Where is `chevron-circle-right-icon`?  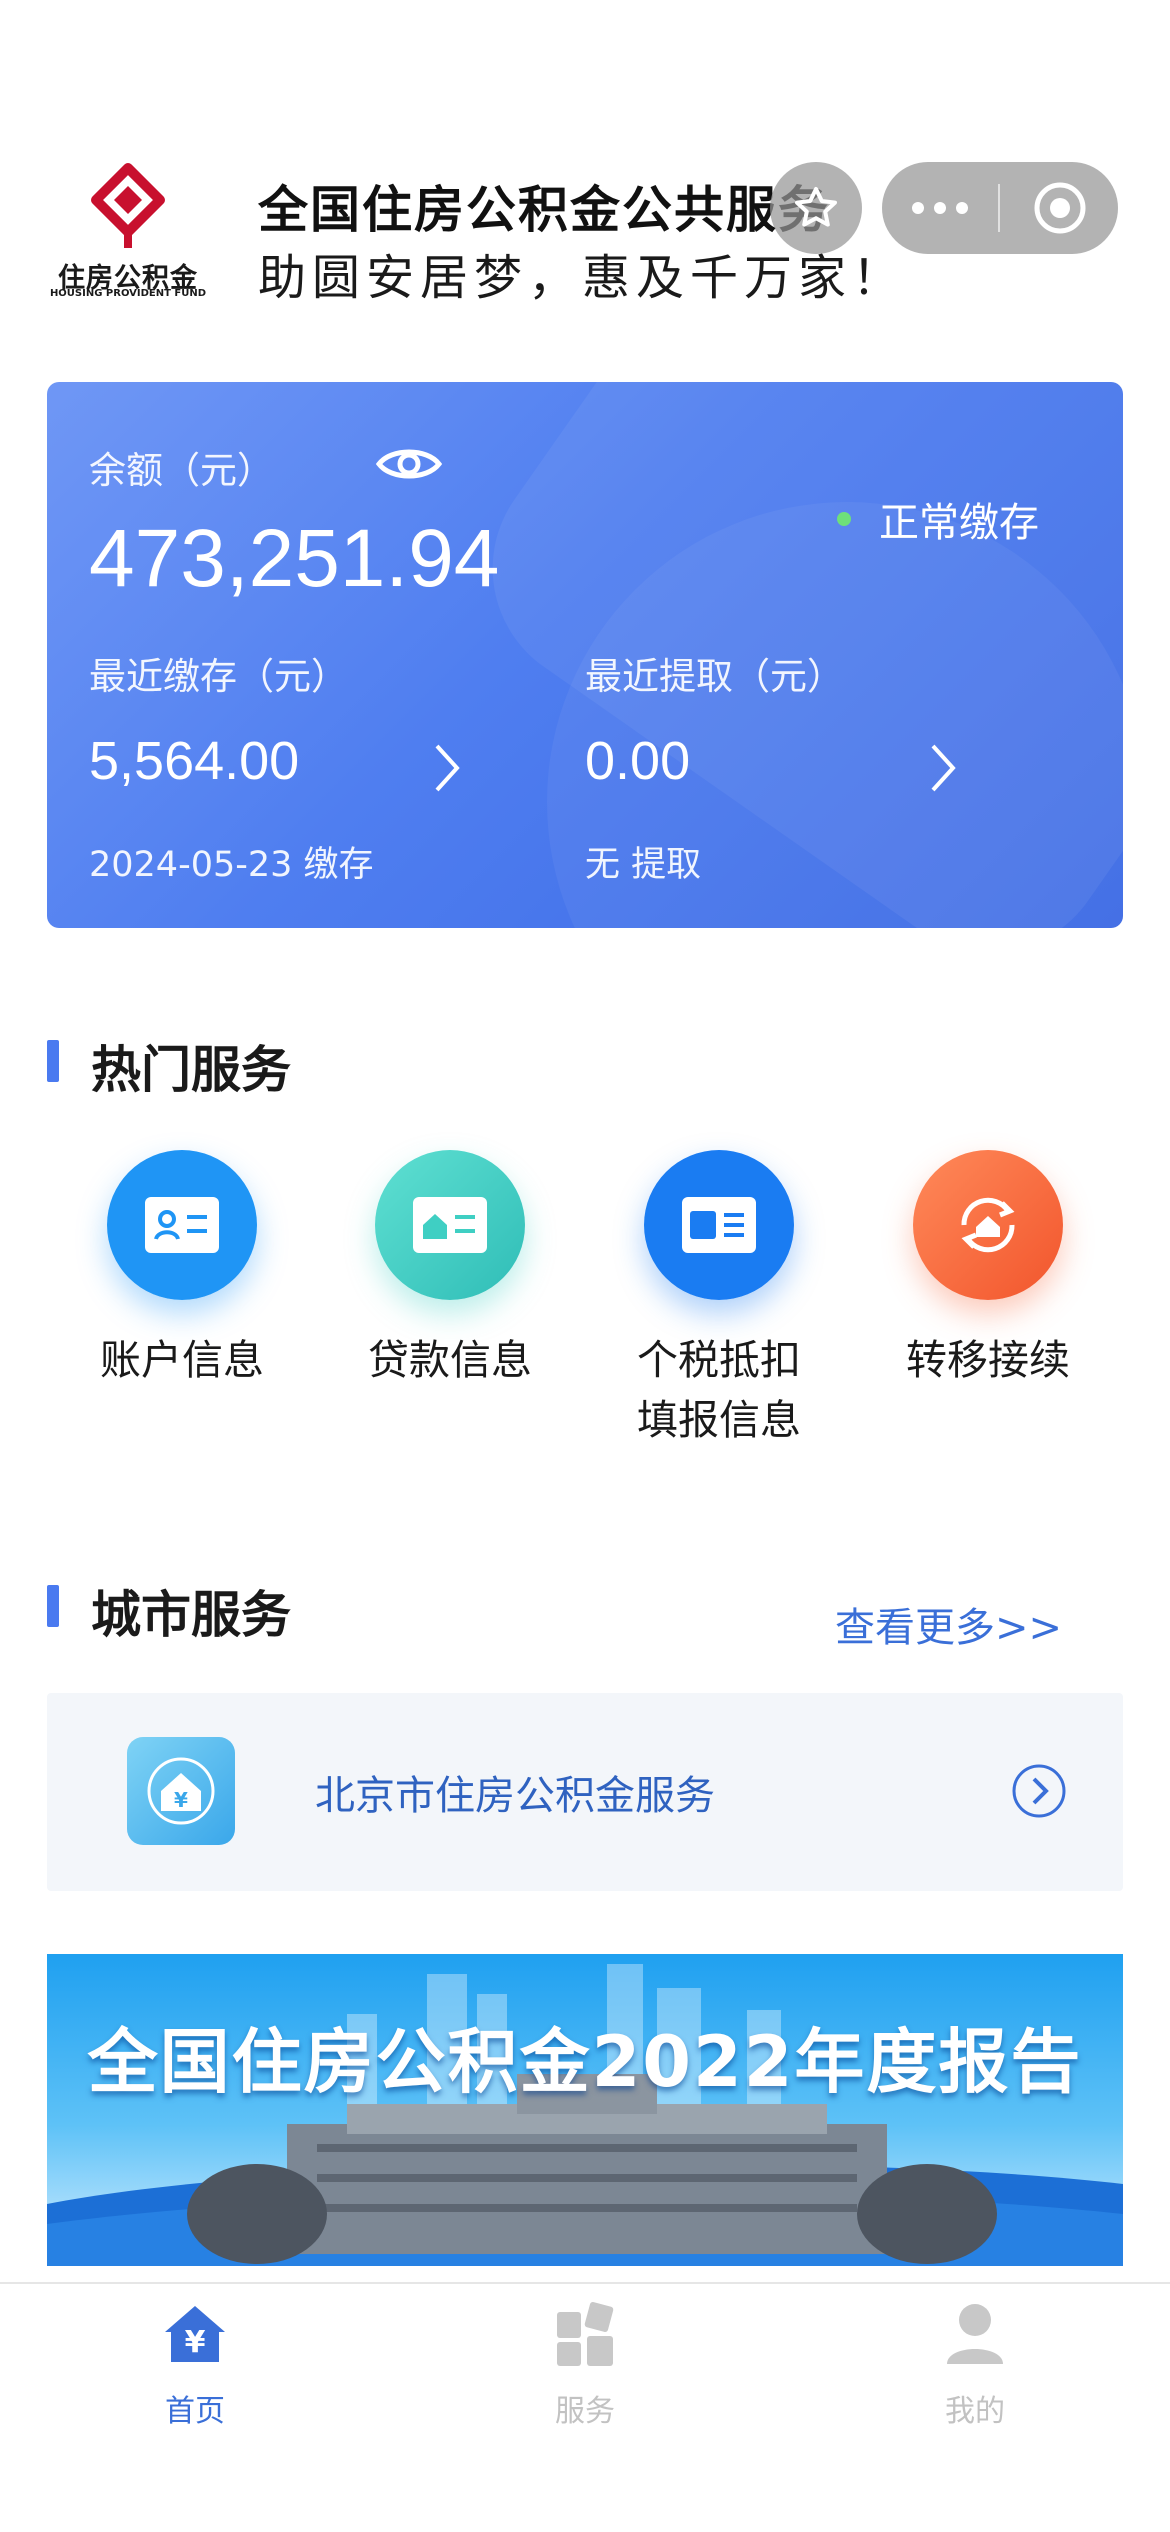 chevron-circle-right-icon is located at coordinates (1039, 1791).